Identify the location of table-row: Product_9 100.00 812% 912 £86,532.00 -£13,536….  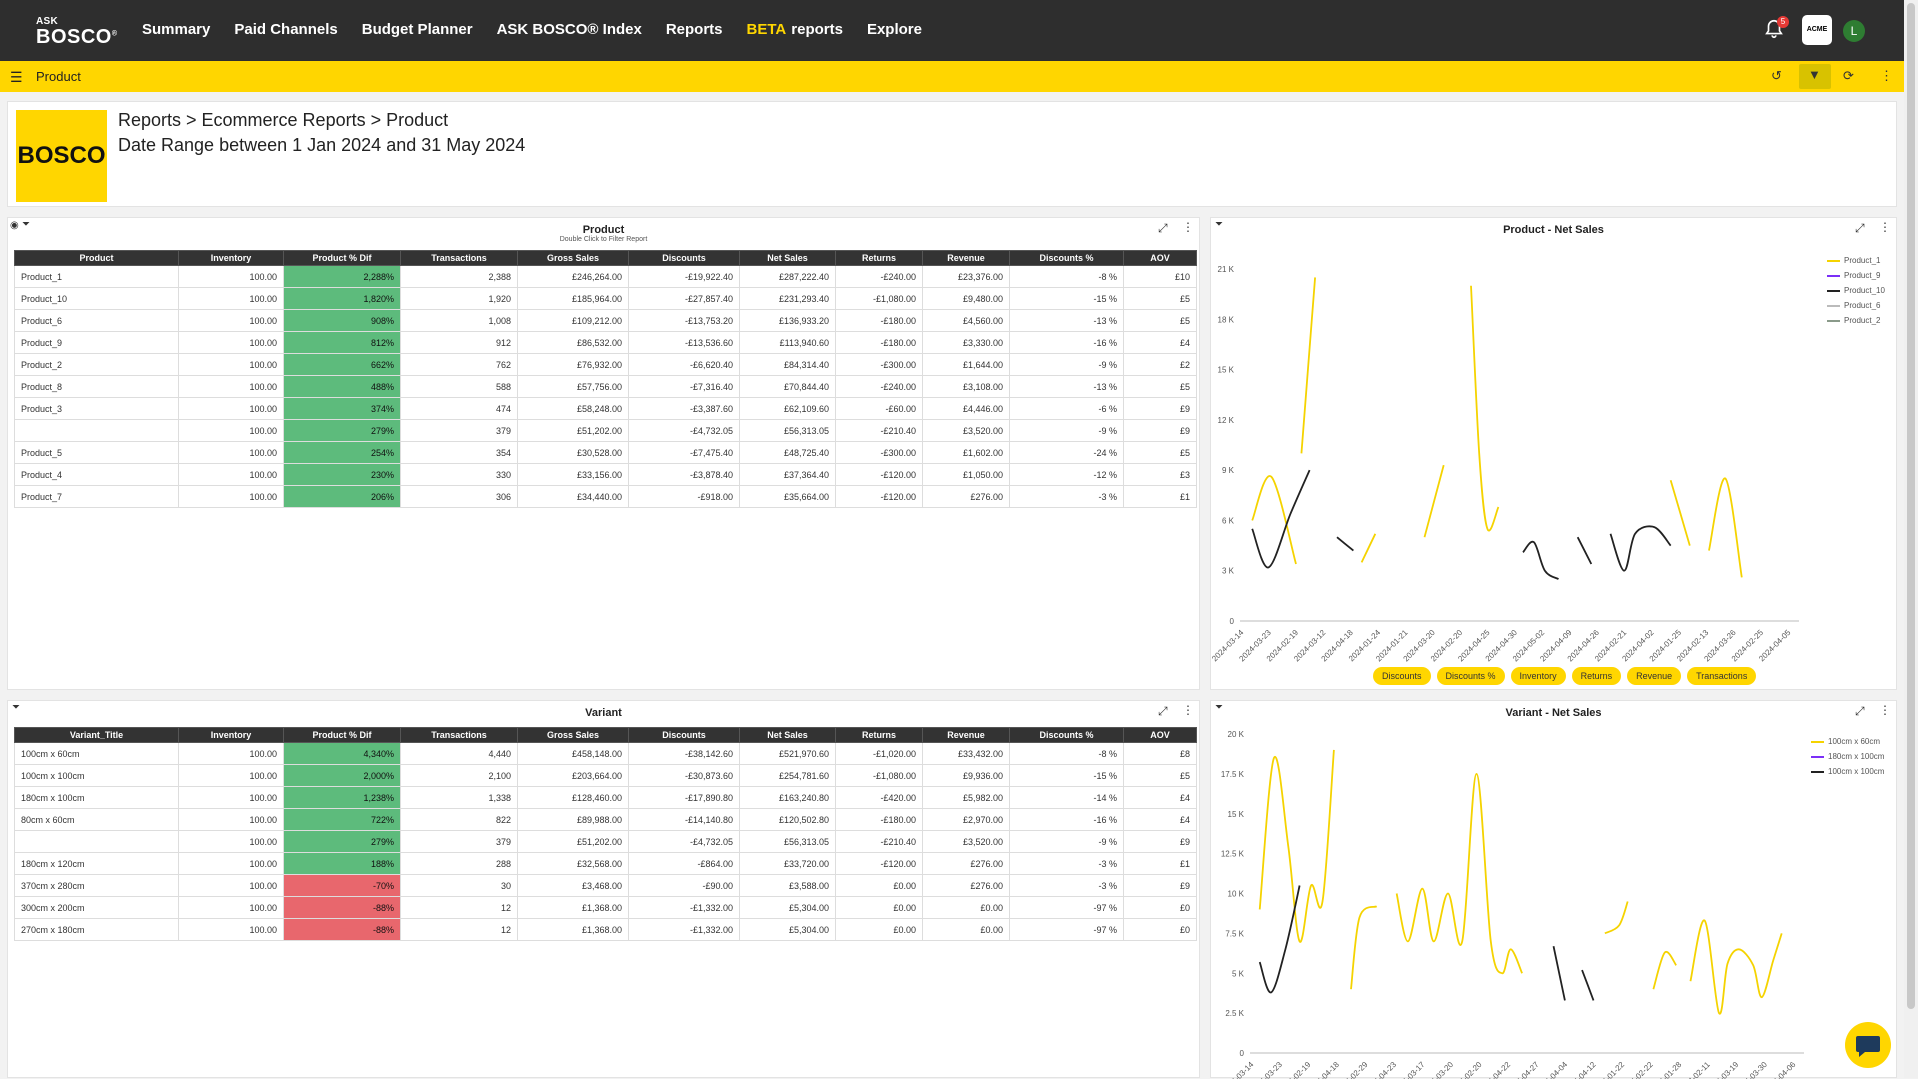
(605, 342).